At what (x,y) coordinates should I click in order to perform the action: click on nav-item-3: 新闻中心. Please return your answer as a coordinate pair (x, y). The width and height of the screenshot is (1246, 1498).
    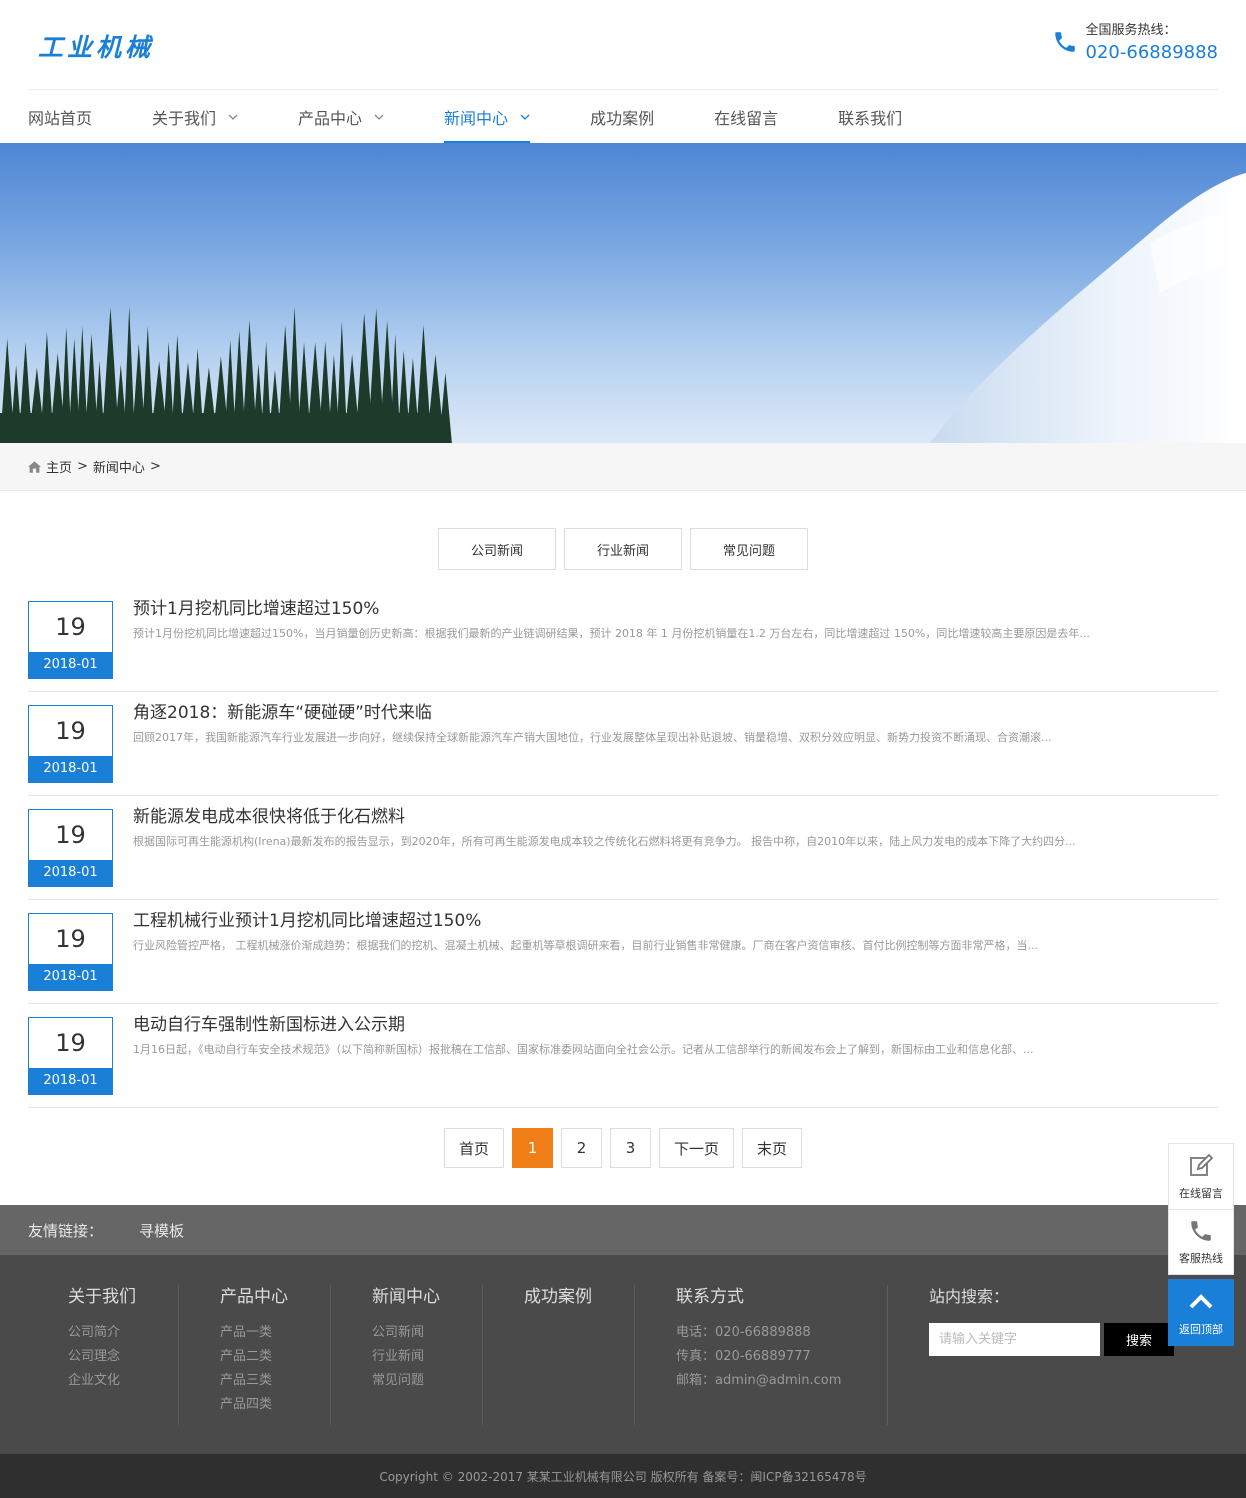
    Looking at the image, I should click on (487, 116).